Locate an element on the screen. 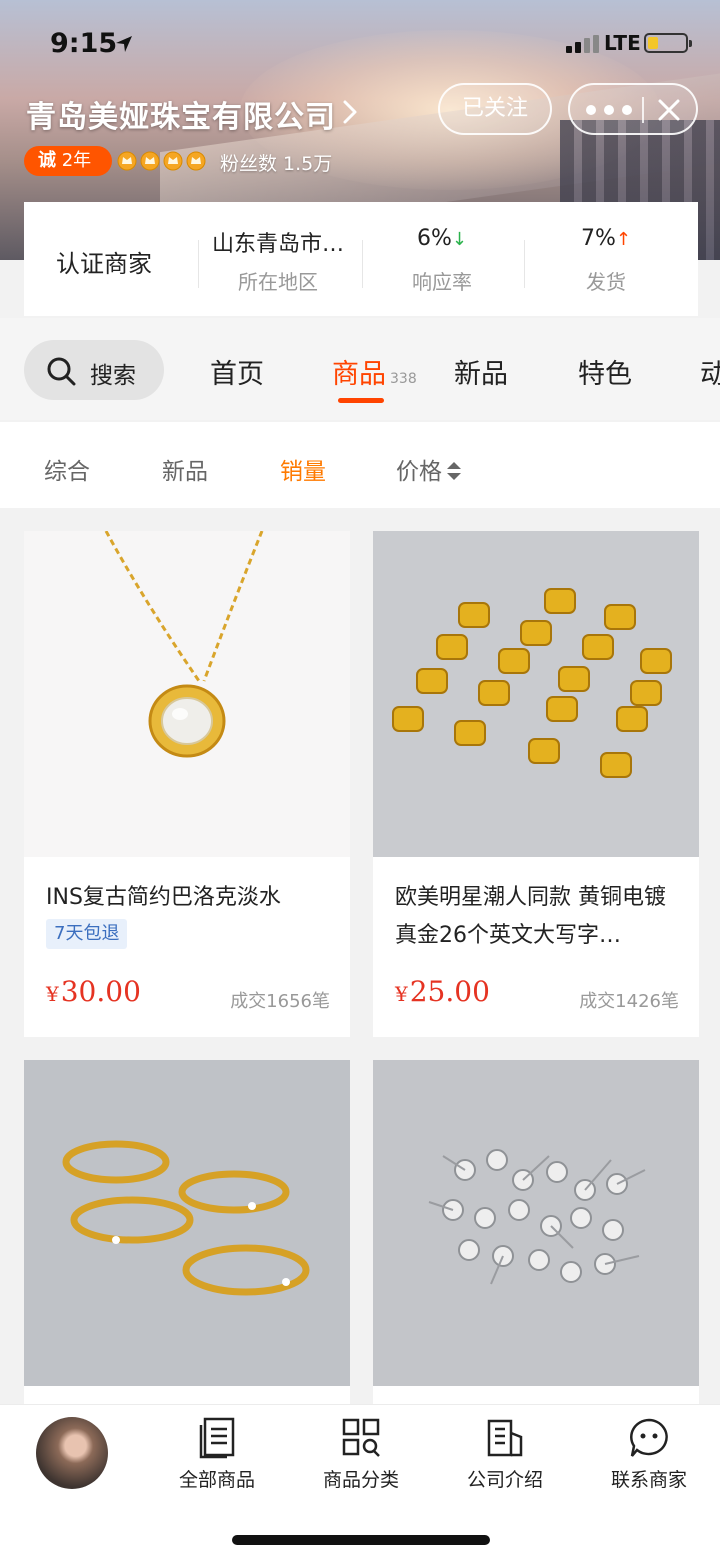  product-title: INS复古简约巴洛克淡水 is located at coordinates (189, 898).